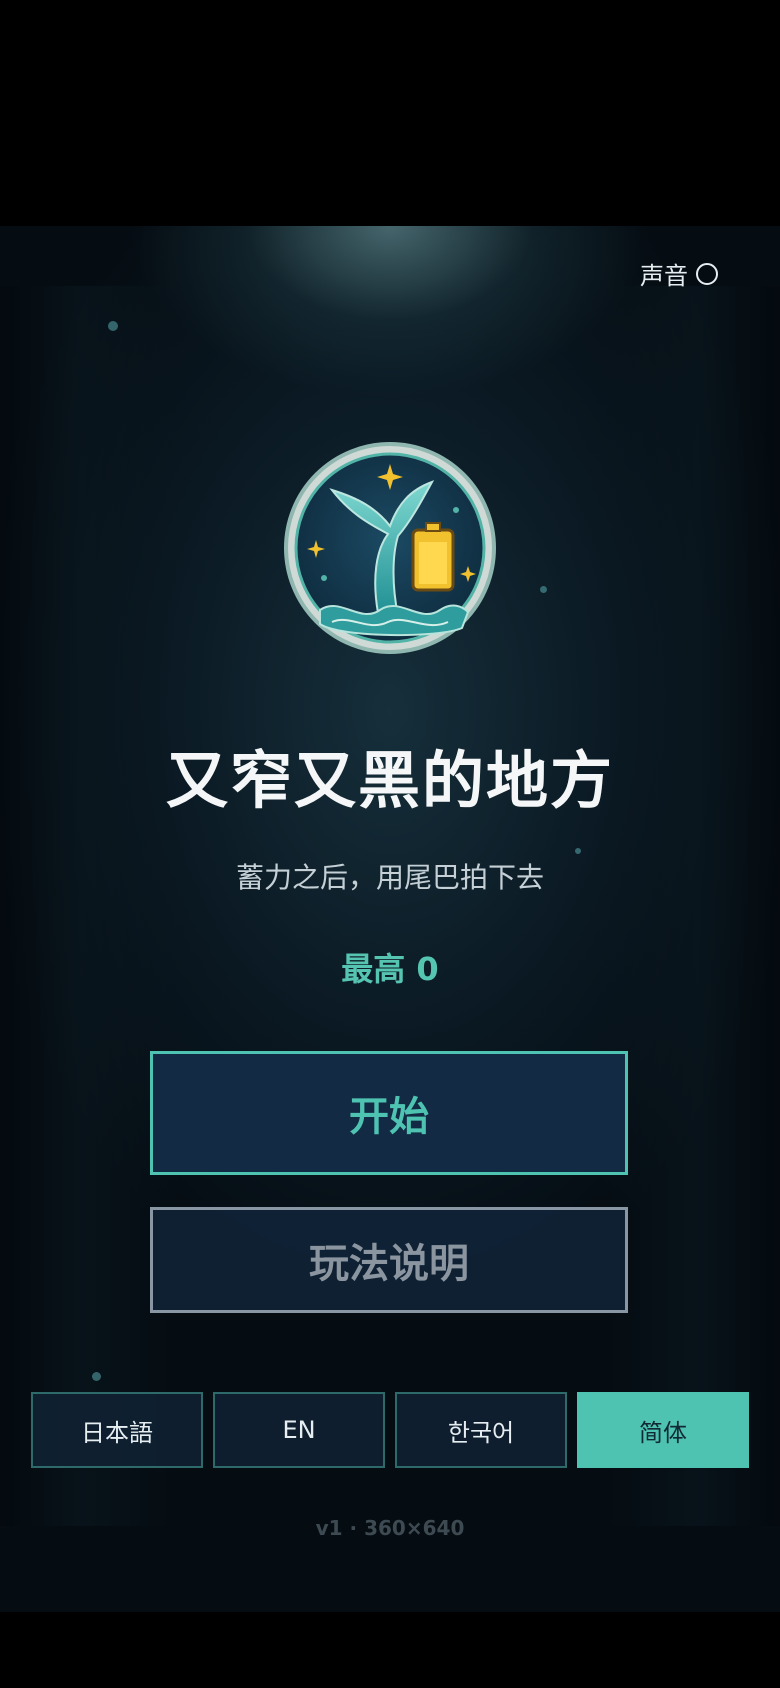 The image size is (780, 1688). What do you see at coordinates (117, 1430) in the screenshot?
I see `language-button-japanese: 日本語` at bounding box center [117, 1430].